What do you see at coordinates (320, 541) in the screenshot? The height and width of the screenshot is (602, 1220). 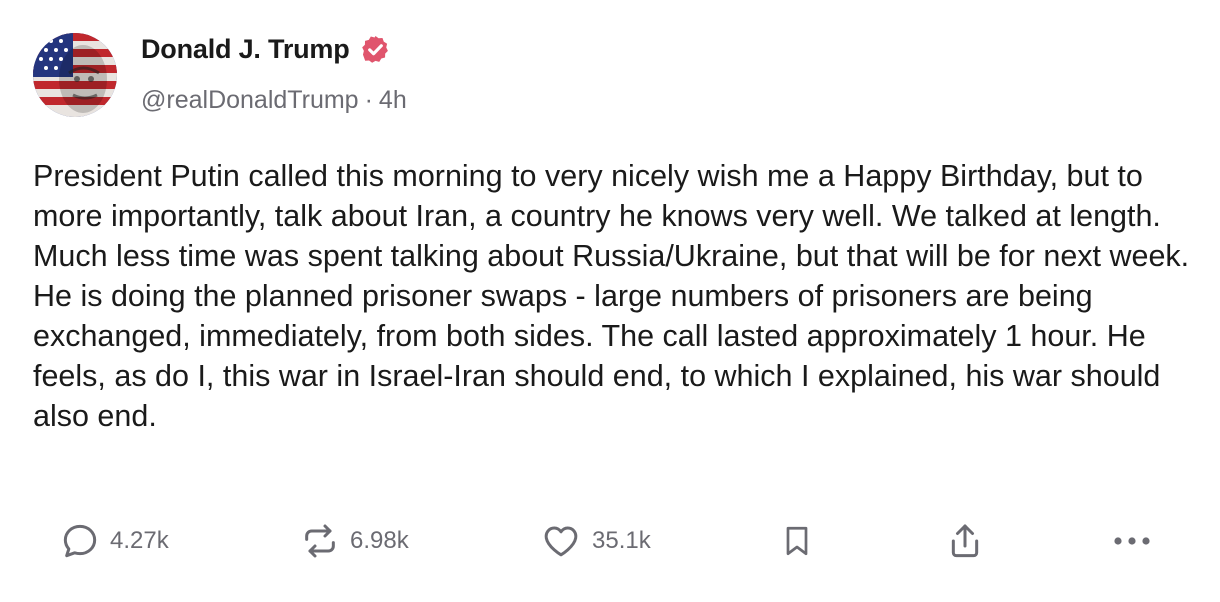 I see `repost-icon` at bounding box center [320, 541].